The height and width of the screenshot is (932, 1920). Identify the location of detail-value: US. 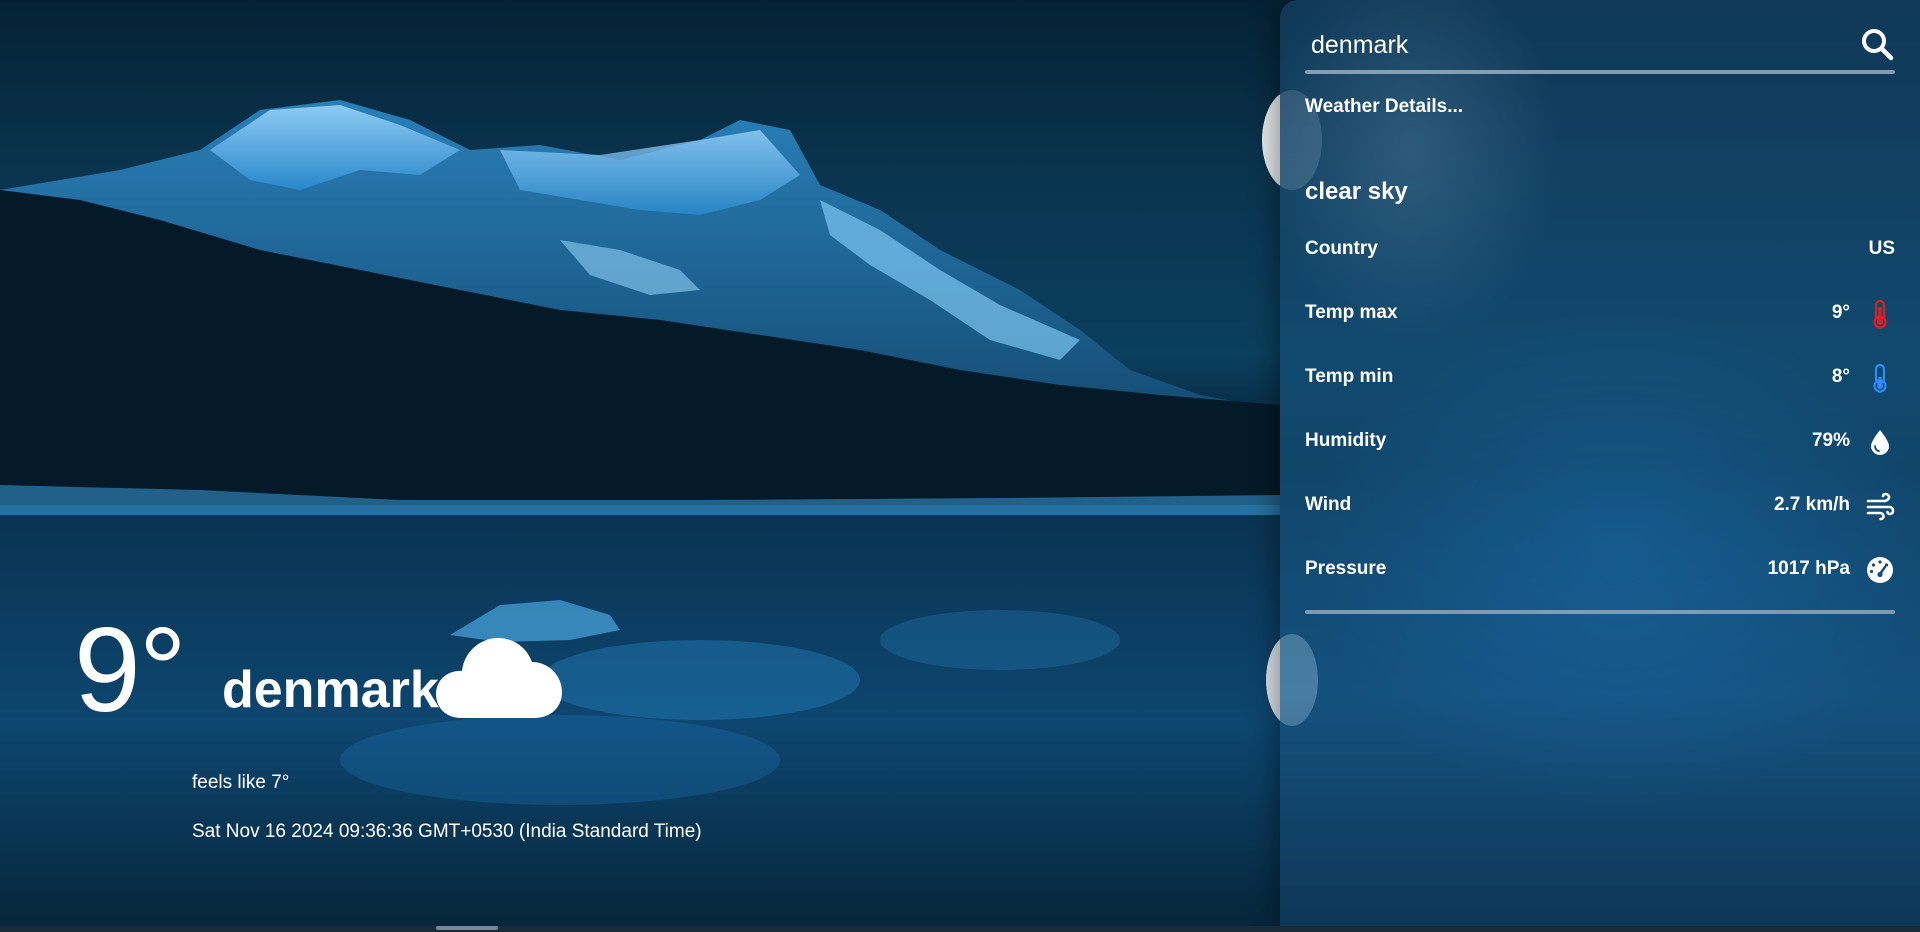
(1881, 248).